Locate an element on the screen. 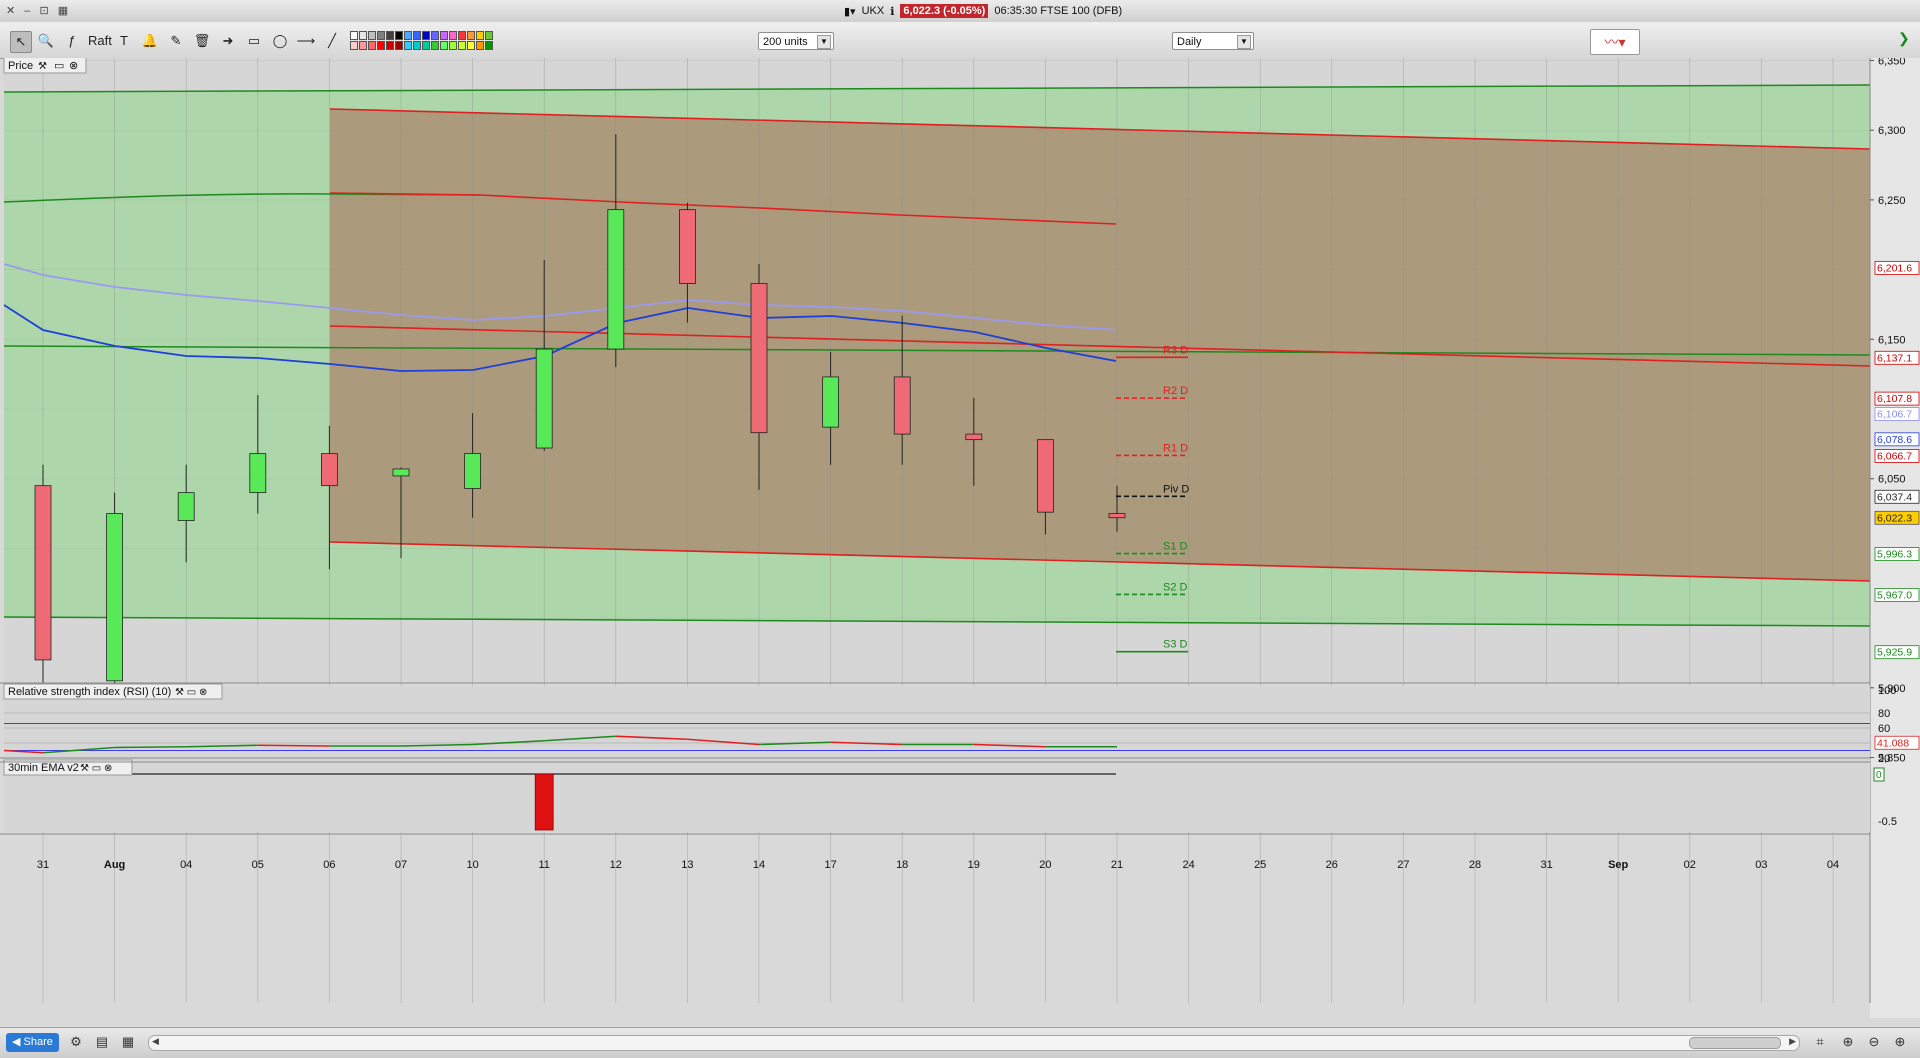  period-select-value: Daily is located at coordinates (1189, 42).